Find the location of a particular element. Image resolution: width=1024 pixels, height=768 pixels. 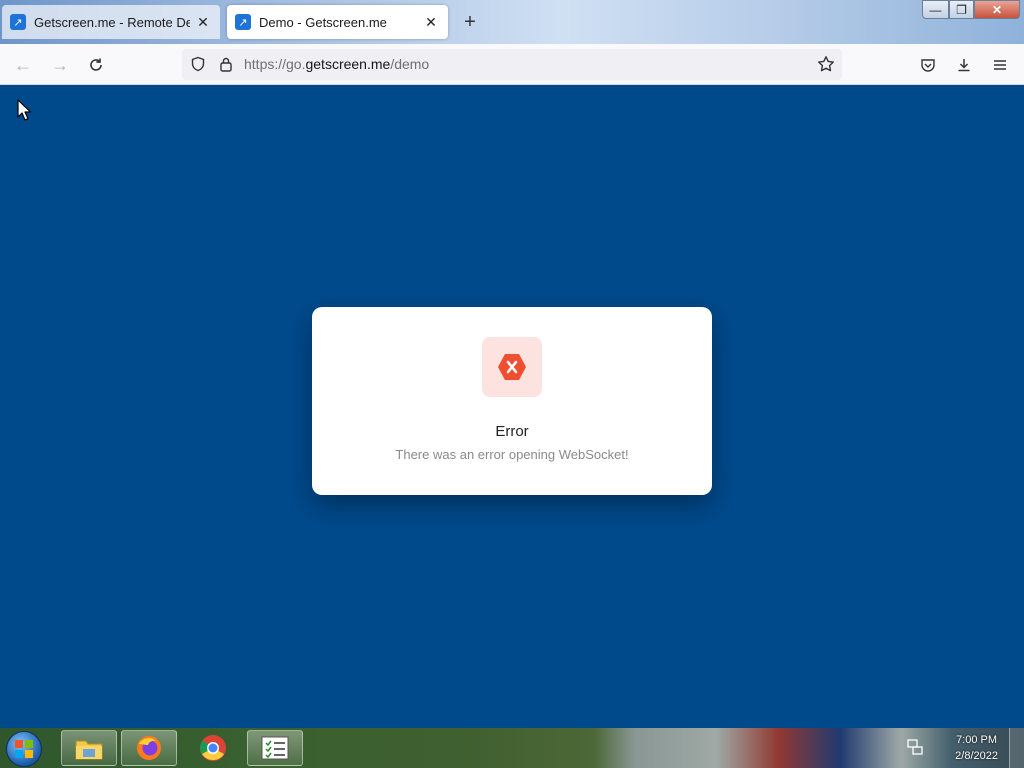

downloads-icon-svg is located at coordinates (964, 65).